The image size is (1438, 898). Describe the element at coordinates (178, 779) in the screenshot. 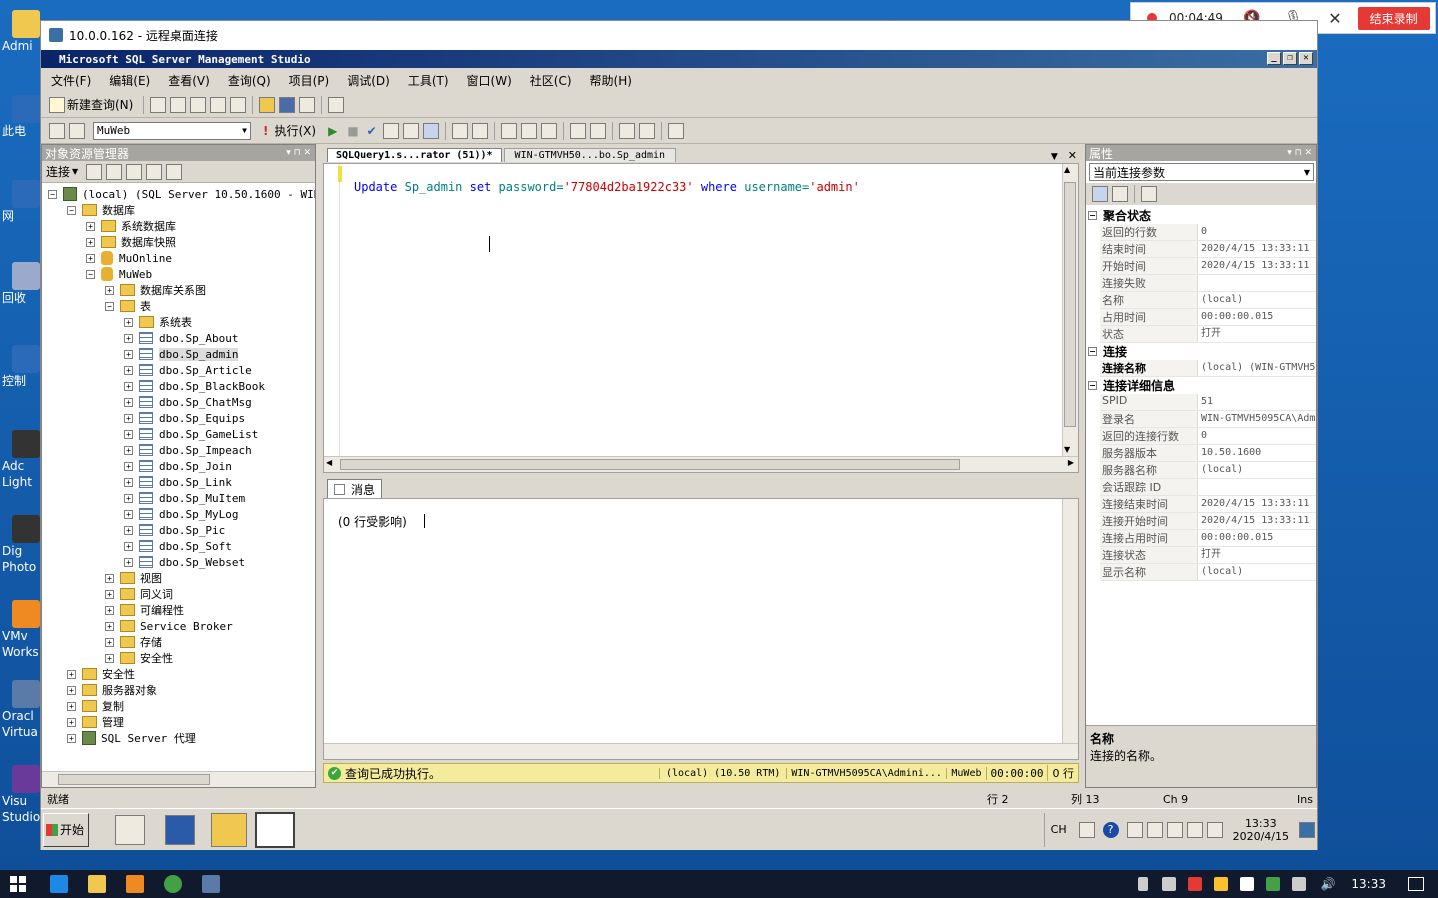

I see `tree-horizontal-scrollbar` at that location.